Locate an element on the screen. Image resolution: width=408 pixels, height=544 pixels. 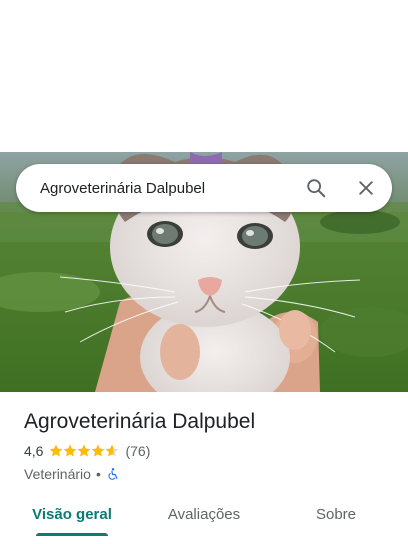
tab-about-label: Sobre is located at coordinates (336, 514).